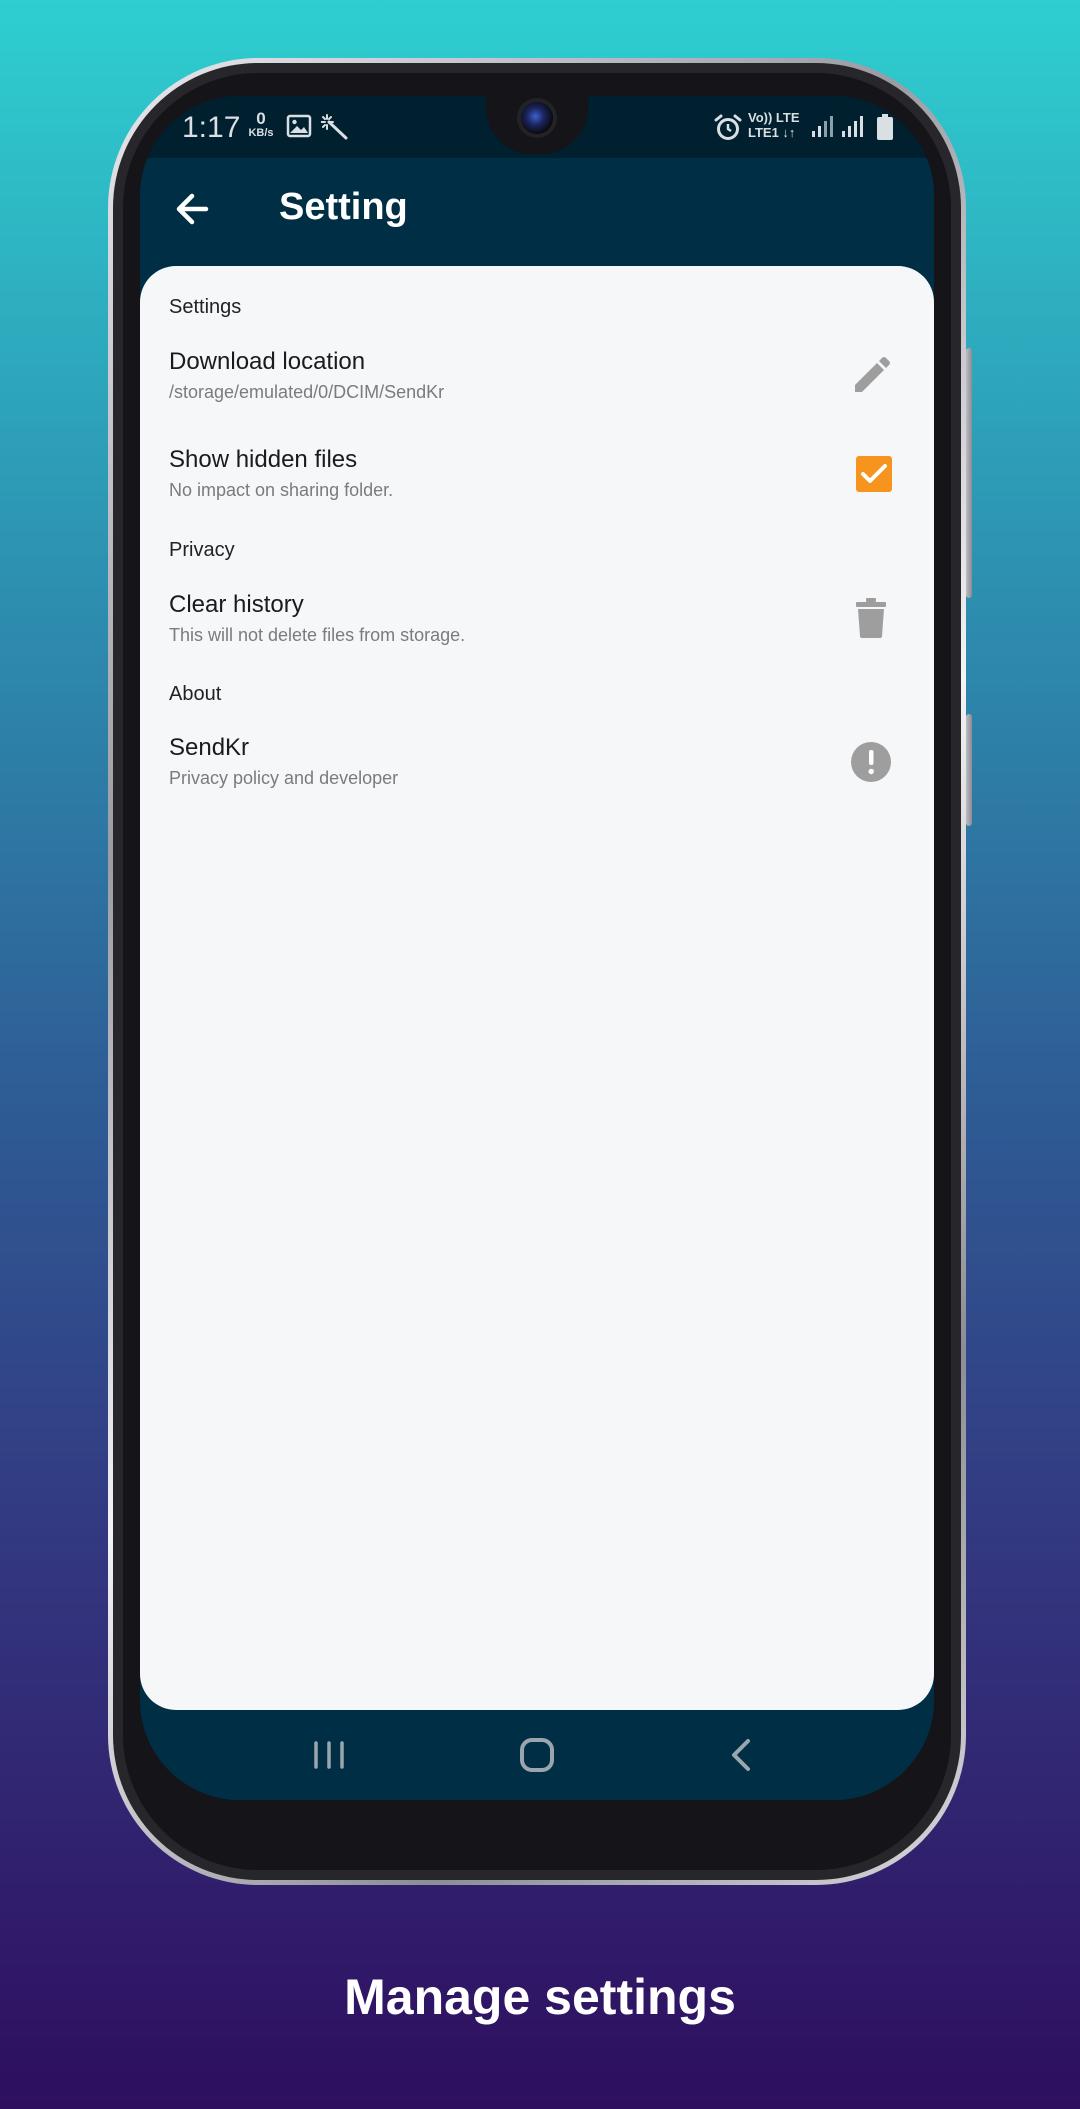 The height and width of the screenshot is (2109, 1080). Describe the element at coordinates (307, 392) in the screenshot. I see `item-subtitle: /storage/emulated/0/DCIM/SendKr` at that location.